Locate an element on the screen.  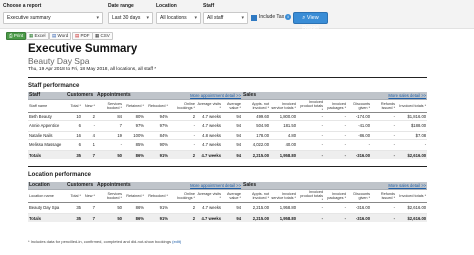
table-cell: 16 is located at coordinates (74, 136).